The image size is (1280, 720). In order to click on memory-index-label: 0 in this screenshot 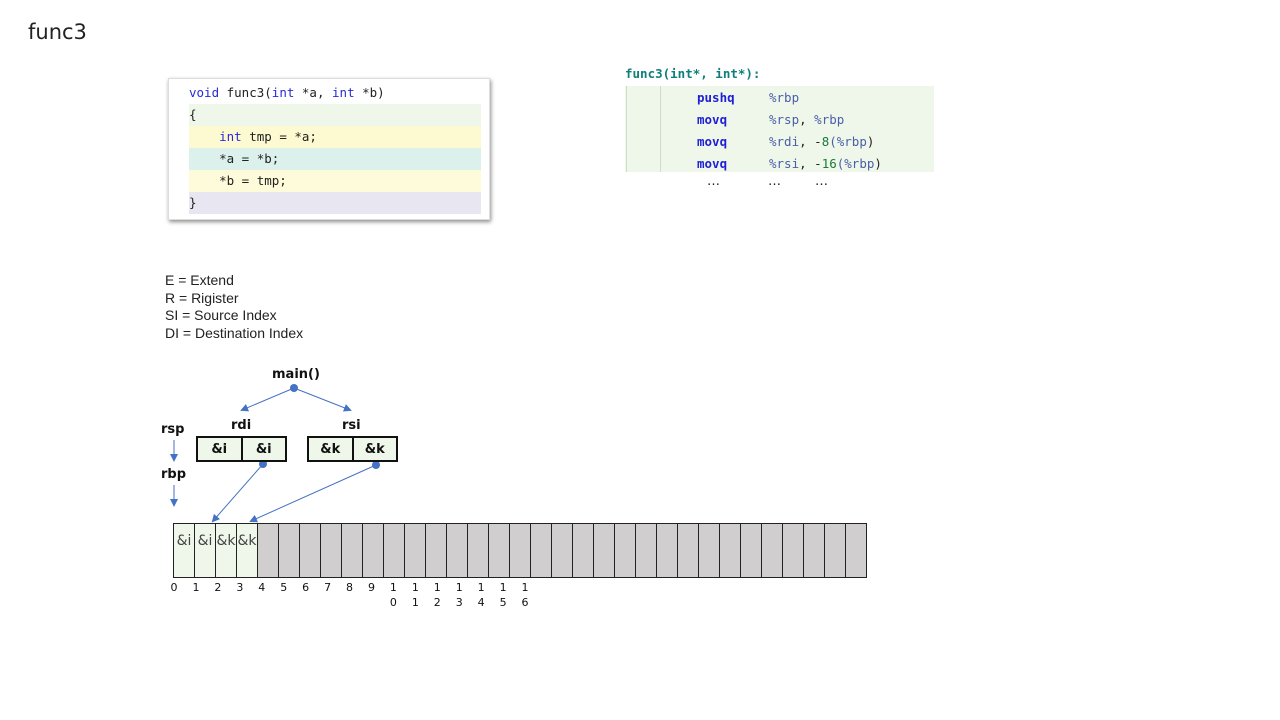, I will do `click(174, 587)`.